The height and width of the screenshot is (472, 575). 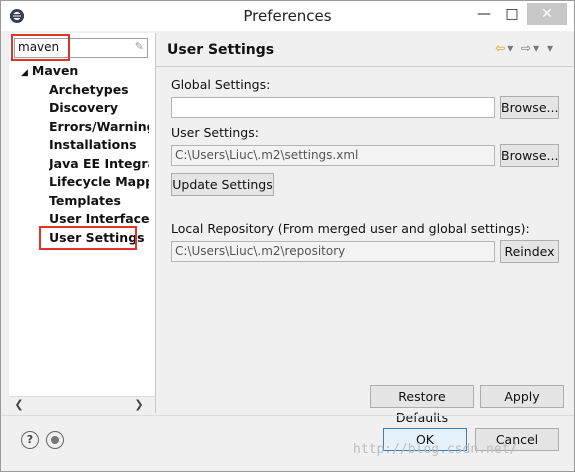 What do you see at coordinates (364, 66) in the screenshot?
I see `header-divider` at bounding box center [364, 66].